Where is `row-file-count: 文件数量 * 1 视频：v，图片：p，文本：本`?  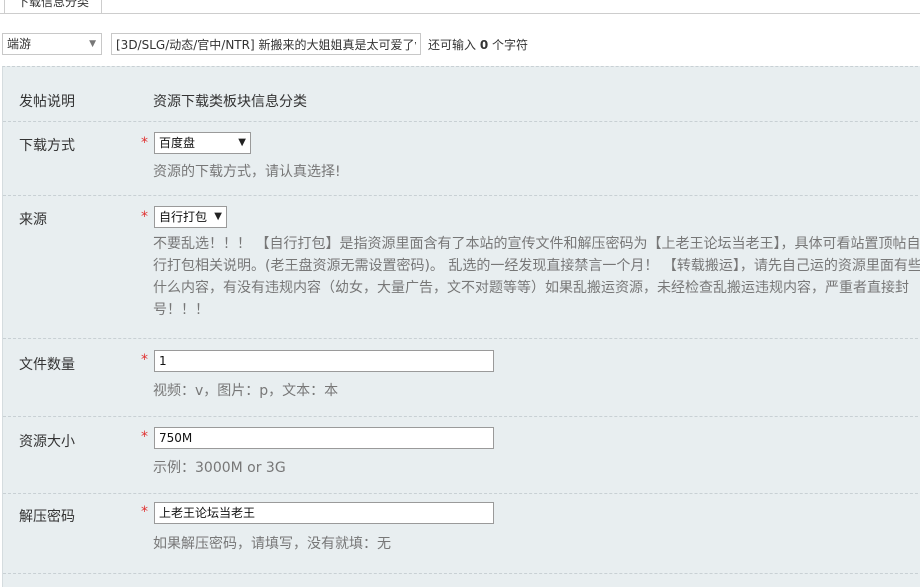 row-file-count: 文件数量 * 1 视频：v，图片：p，文本：本 is located at coordinates (461, 377).